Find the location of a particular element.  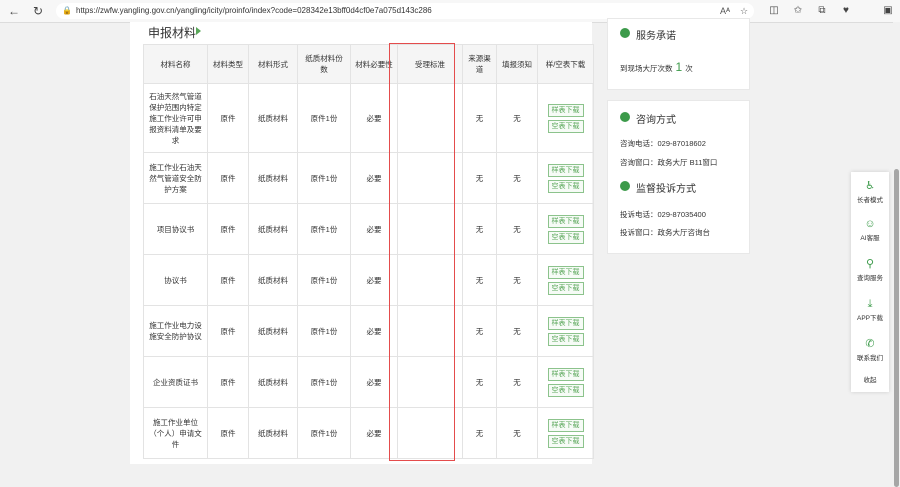

material-name: 施工作业单位（个人）申请文件 is located at coordinates (175, 433).